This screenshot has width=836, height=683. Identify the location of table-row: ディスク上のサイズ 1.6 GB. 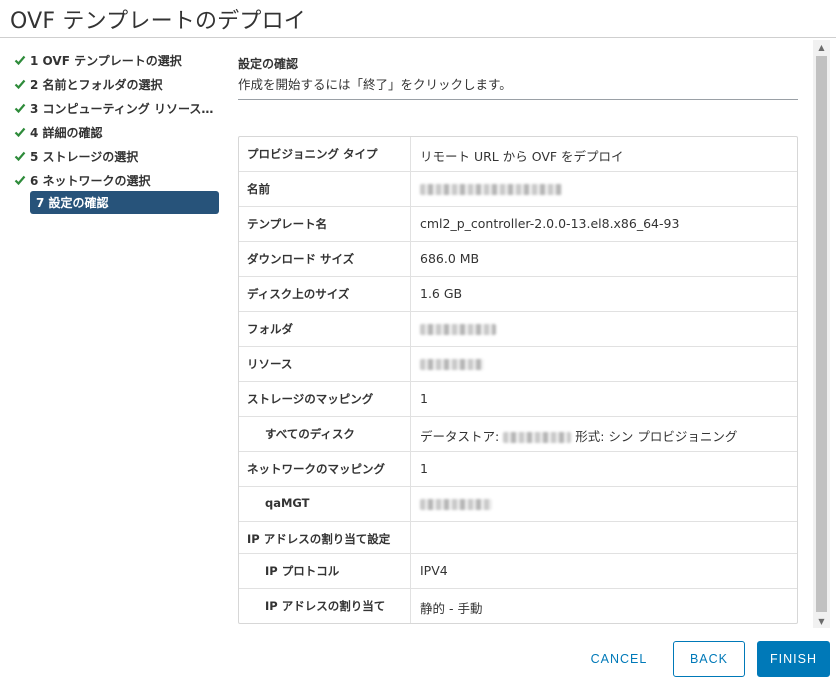
(518, 294).